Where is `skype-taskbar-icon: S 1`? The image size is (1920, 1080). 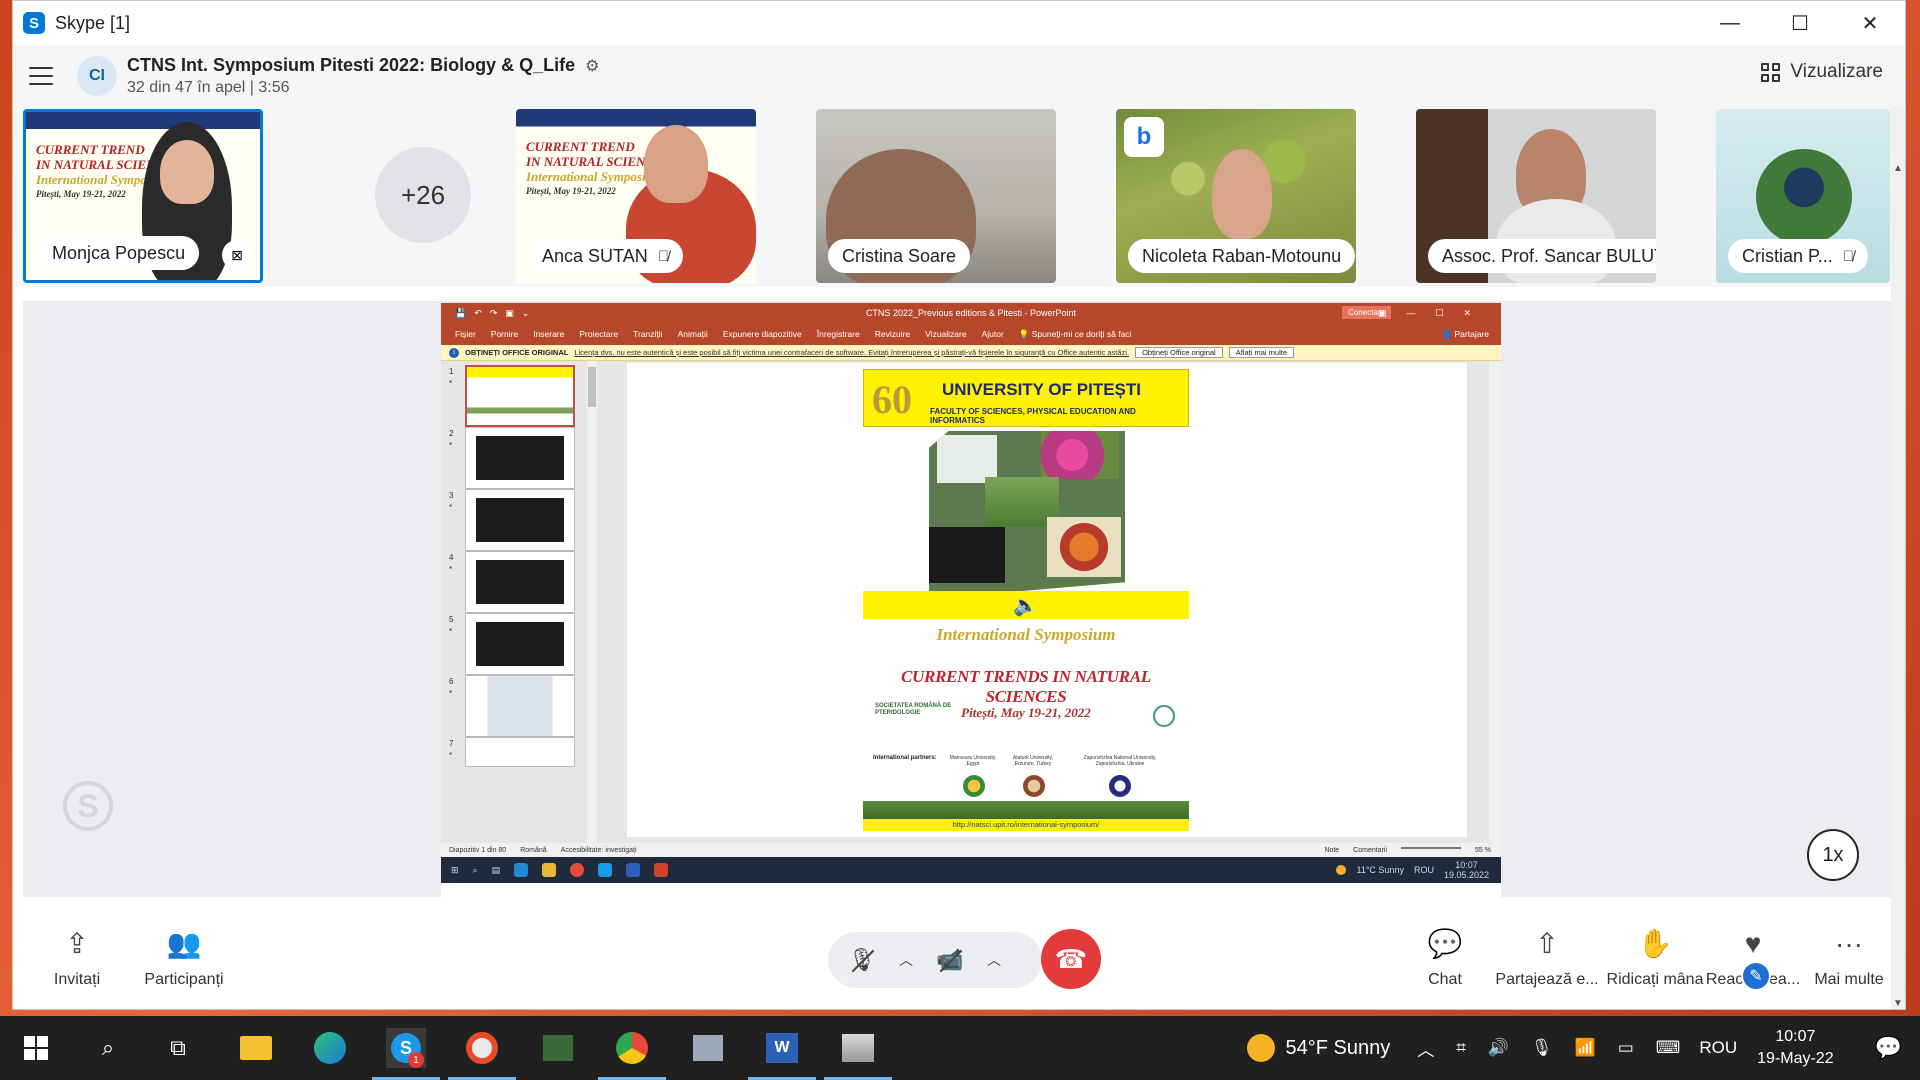
skype-taskbar-icon: S 1 is located at coordinates (406, 1054).